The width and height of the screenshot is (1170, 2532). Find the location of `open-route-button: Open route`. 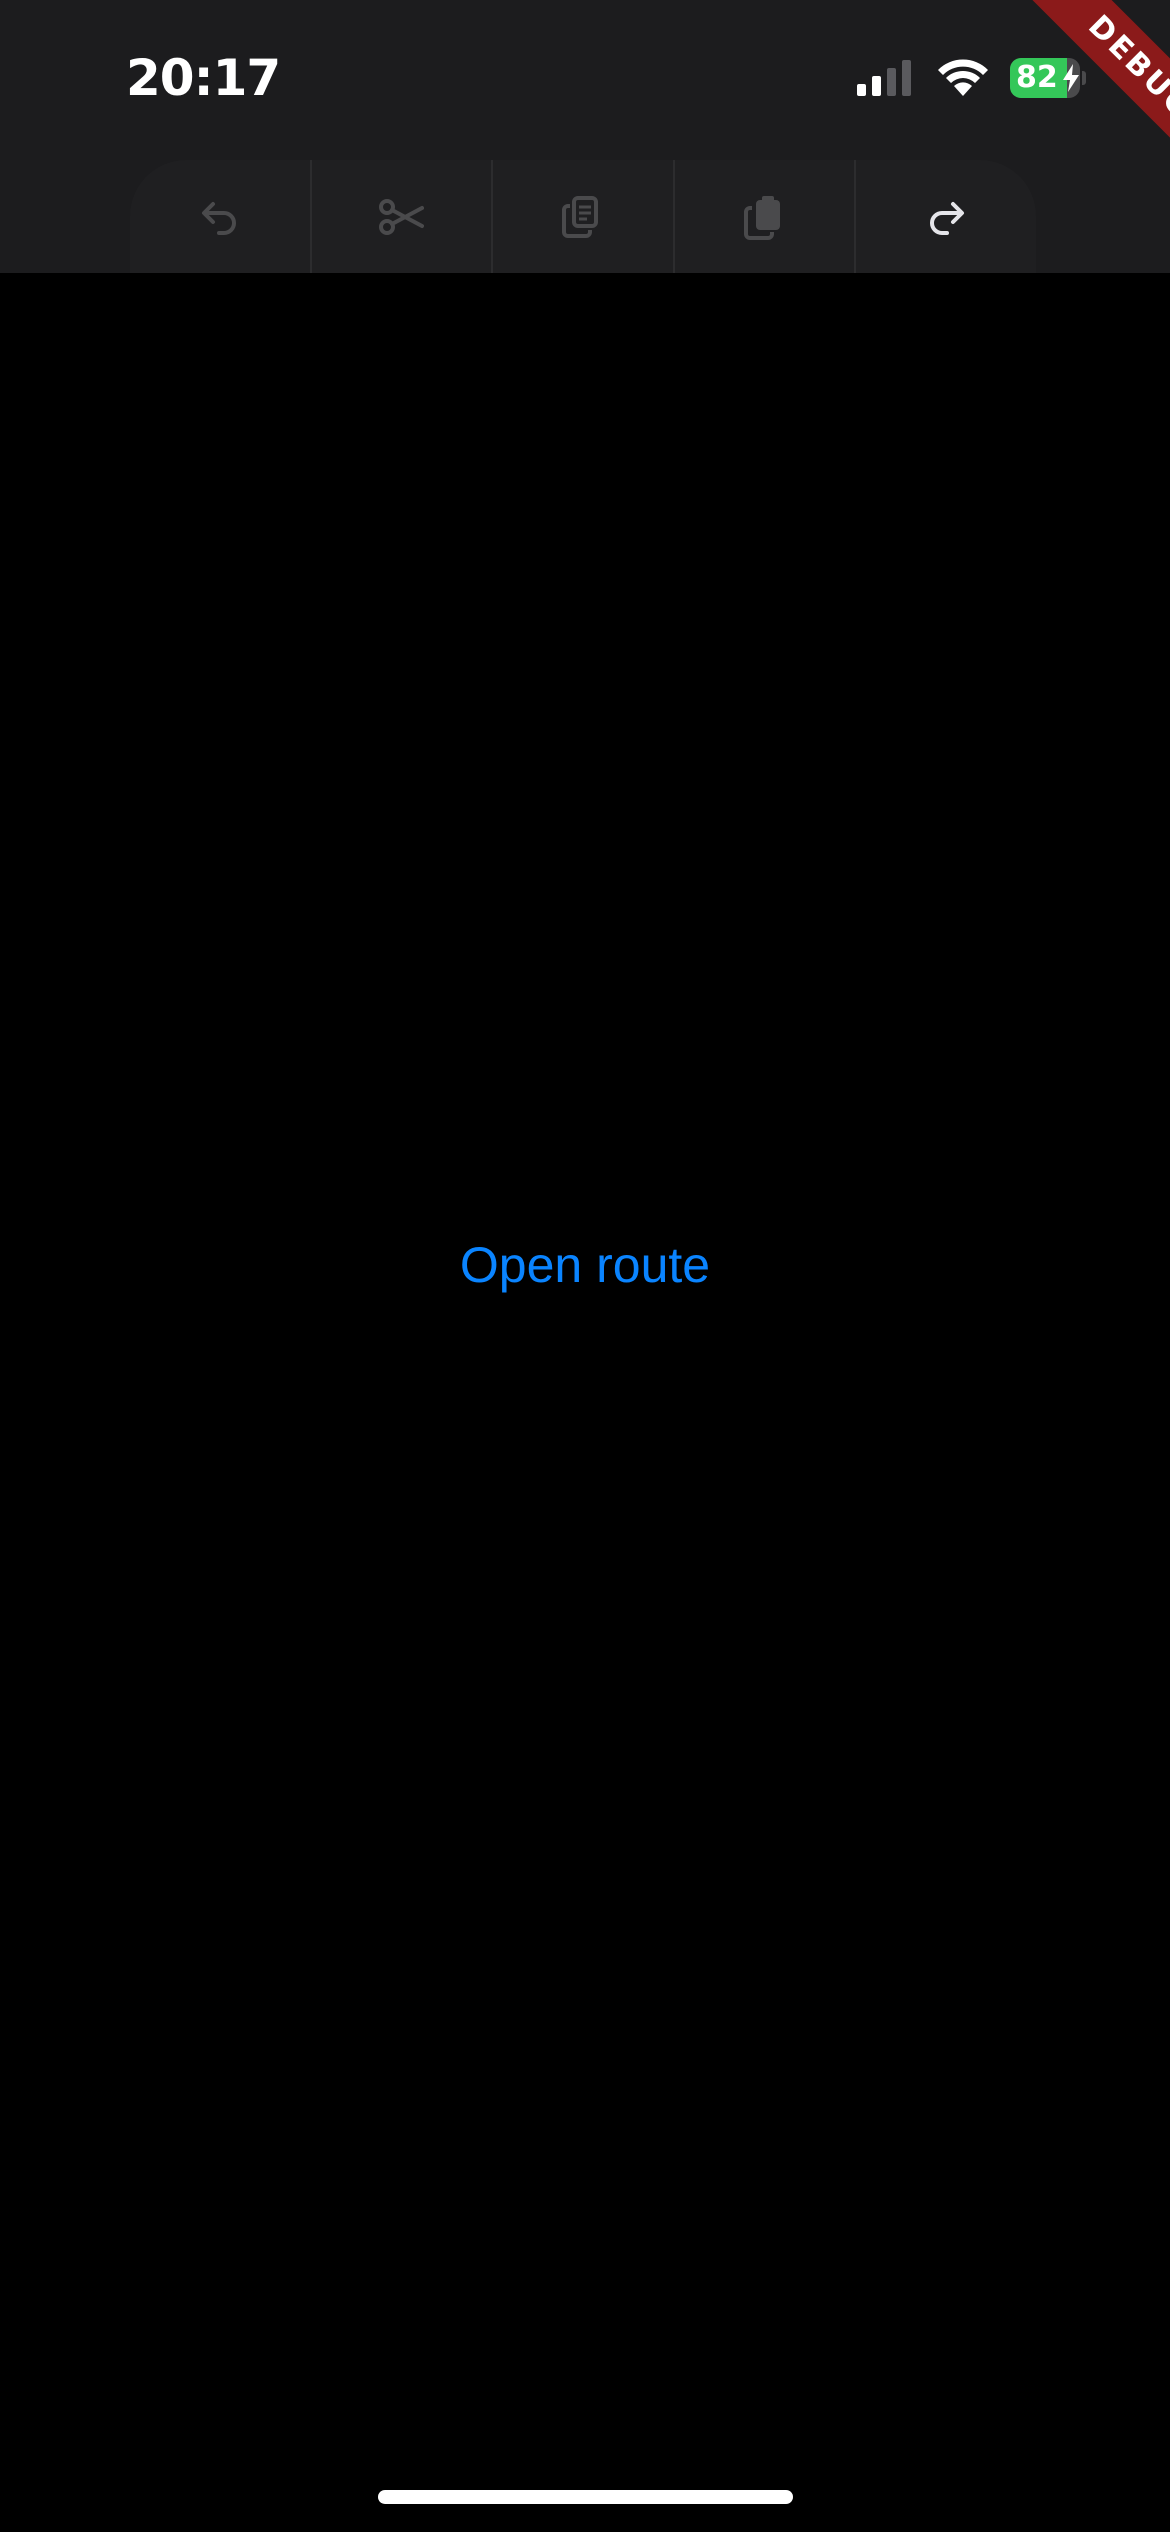

open-route-button: Open route is located at coordinates (585, 1265).